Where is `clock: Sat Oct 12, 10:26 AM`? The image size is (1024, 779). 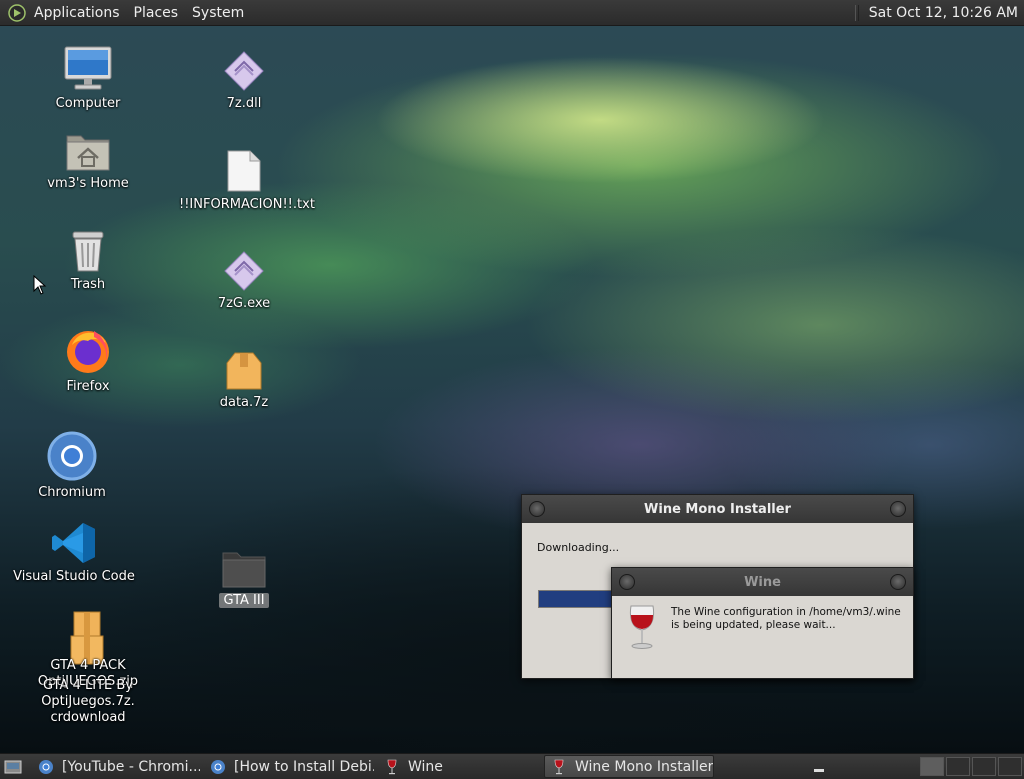 clock: Sat Oct 12, 10:26 AM is located at coordinates (943, 13).